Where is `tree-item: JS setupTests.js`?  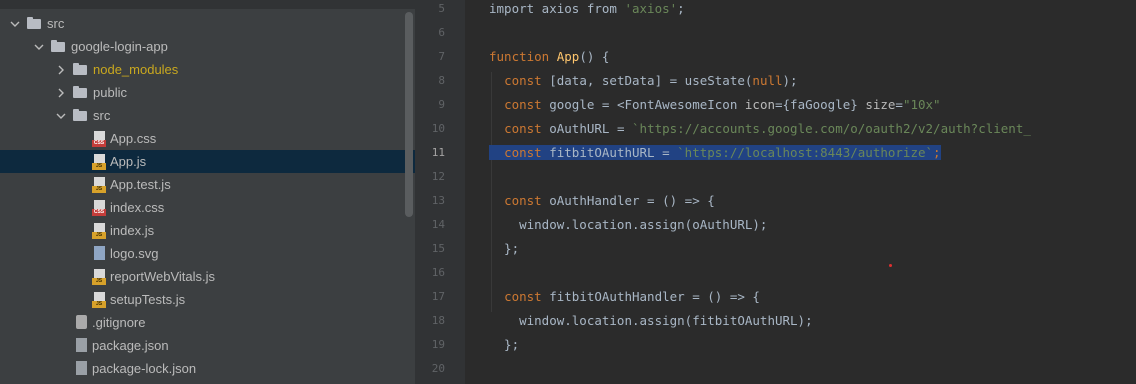
tree-item: JS setupTests.js is located at coordinates (207, 299).